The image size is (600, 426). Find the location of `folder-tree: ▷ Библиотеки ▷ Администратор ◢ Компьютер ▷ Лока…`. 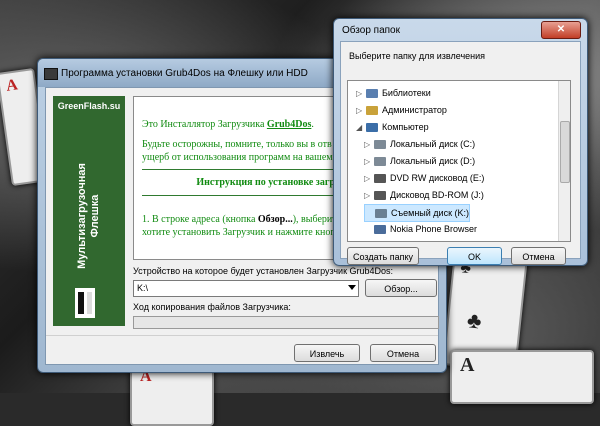

folder-tree: ▷ Библиотеки ▷ Администратор ◢ Компьютер ▷ Лока… is located at coordinates (459, 161).